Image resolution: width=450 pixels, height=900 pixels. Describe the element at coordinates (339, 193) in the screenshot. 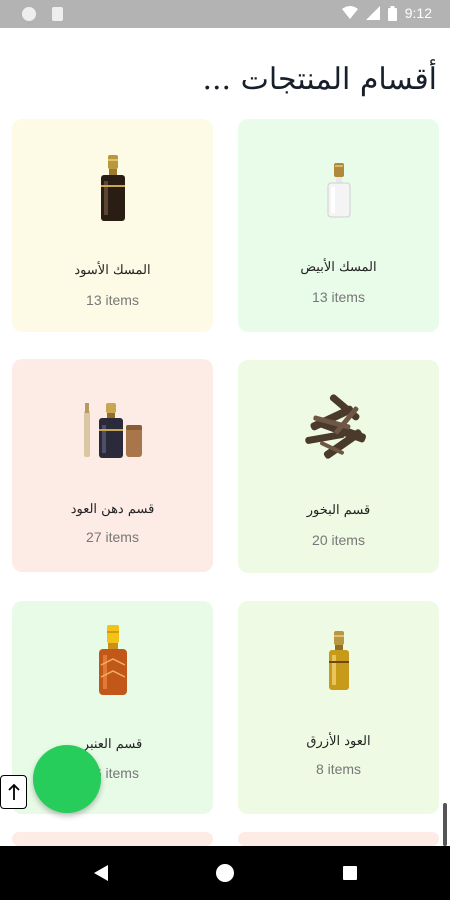

I see `white-musk-bottle-icon` at that location.